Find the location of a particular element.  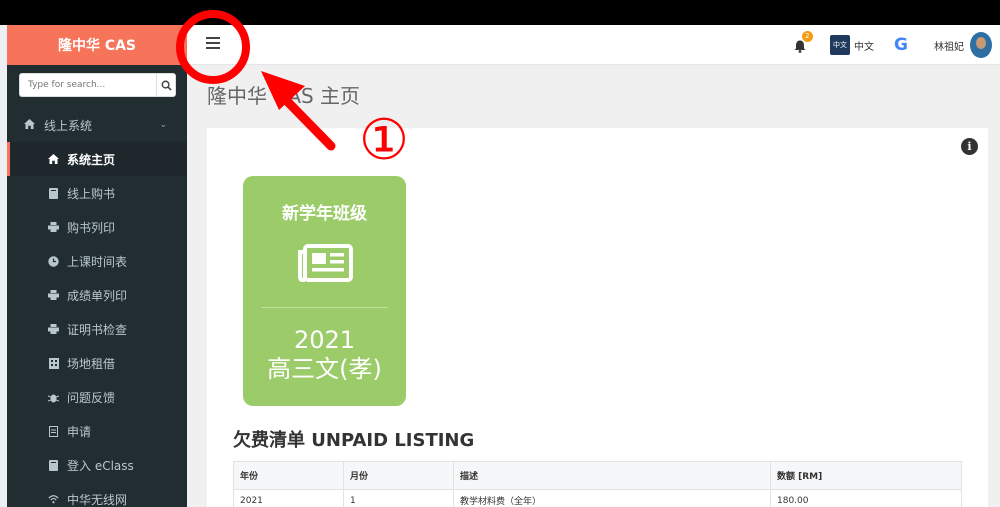

sidebar-item-home: 系统主页 is located at coordinates (97, 159).